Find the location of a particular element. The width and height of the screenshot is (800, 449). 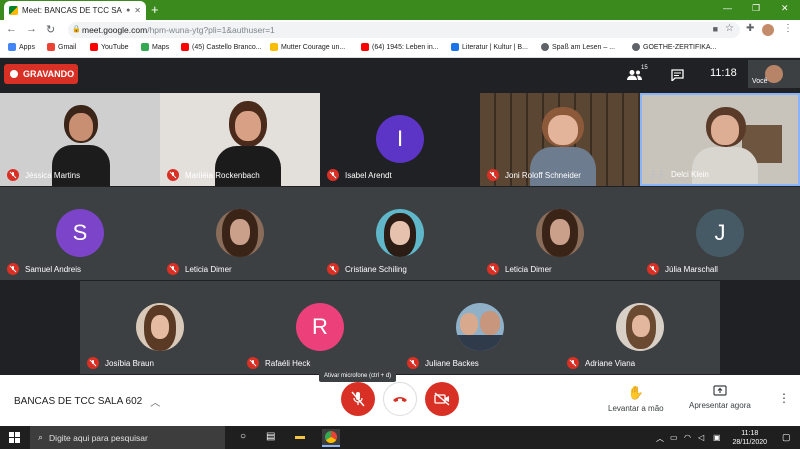

bookmark-item: Gmail is located at coordinates (61, 47).